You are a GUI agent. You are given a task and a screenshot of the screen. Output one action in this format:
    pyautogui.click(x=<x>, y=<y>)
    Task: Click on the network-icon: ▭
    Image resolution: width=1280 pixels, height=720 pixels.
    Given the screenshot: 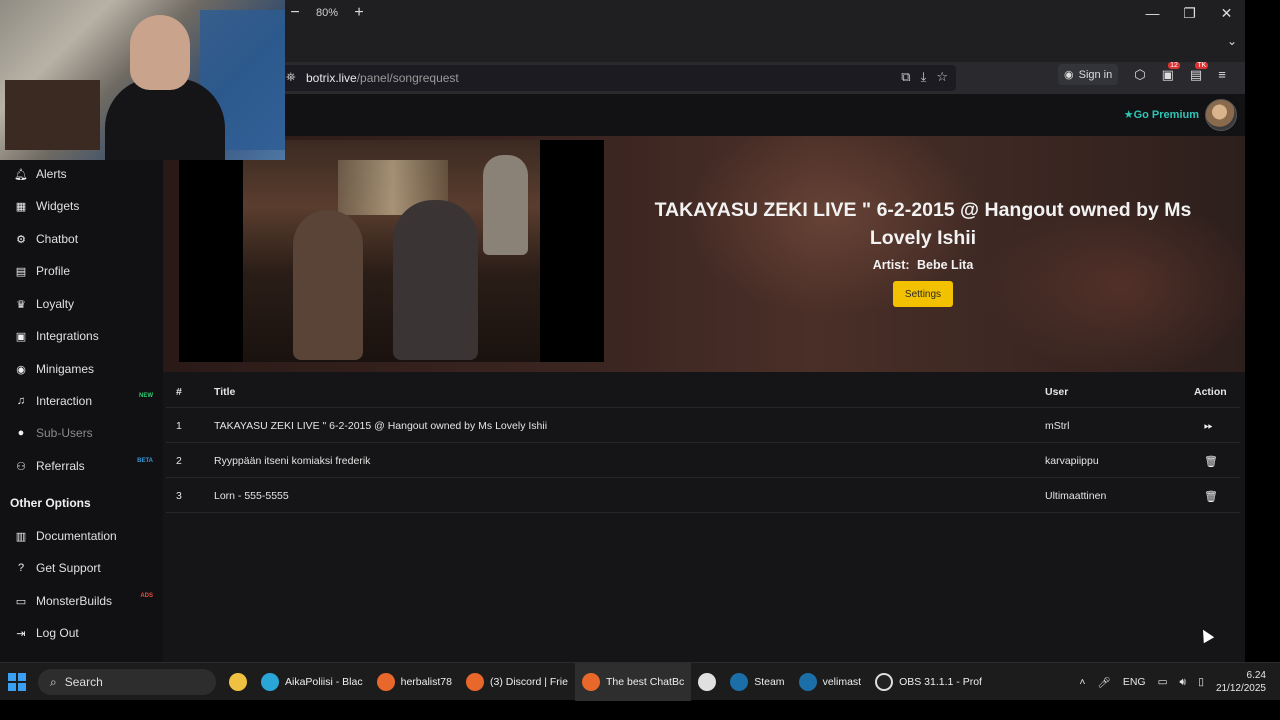 What is the action you would take?
    pyautogui.click(x=1163, y=682)
    